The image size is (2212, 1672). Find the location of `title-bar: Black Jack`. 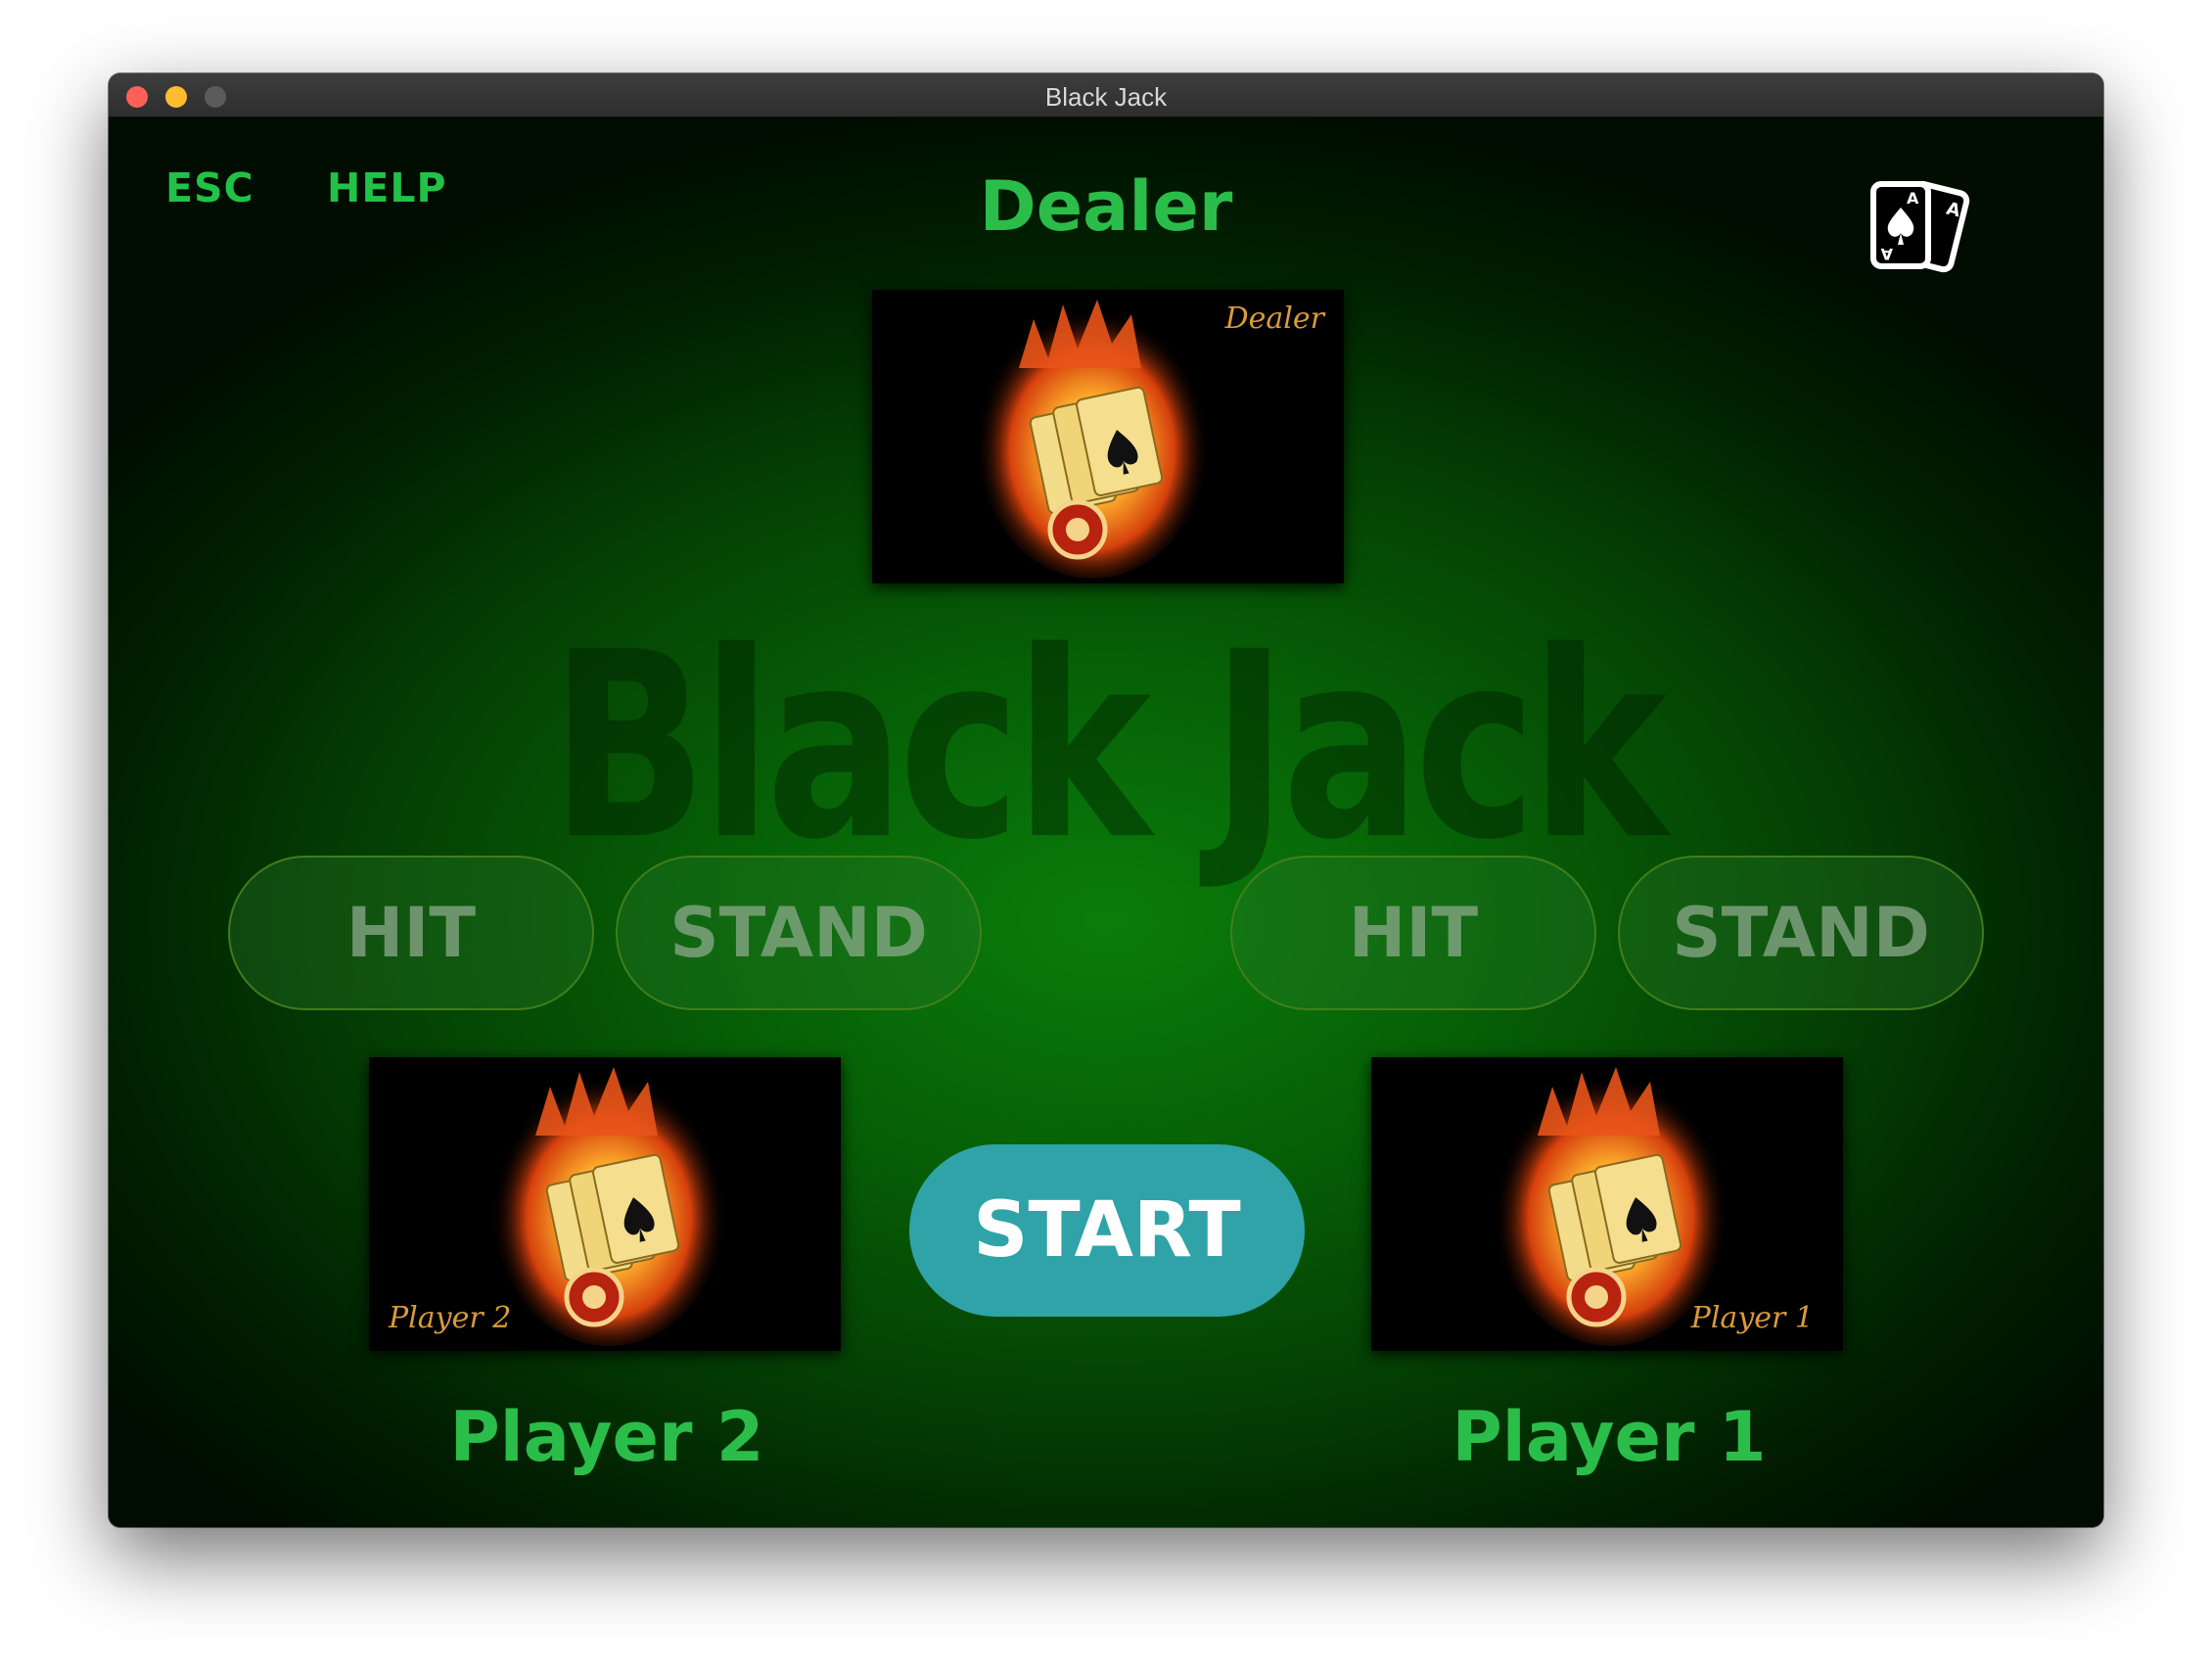

title-bar: Black Jack is located at coordinates (1106, 95).